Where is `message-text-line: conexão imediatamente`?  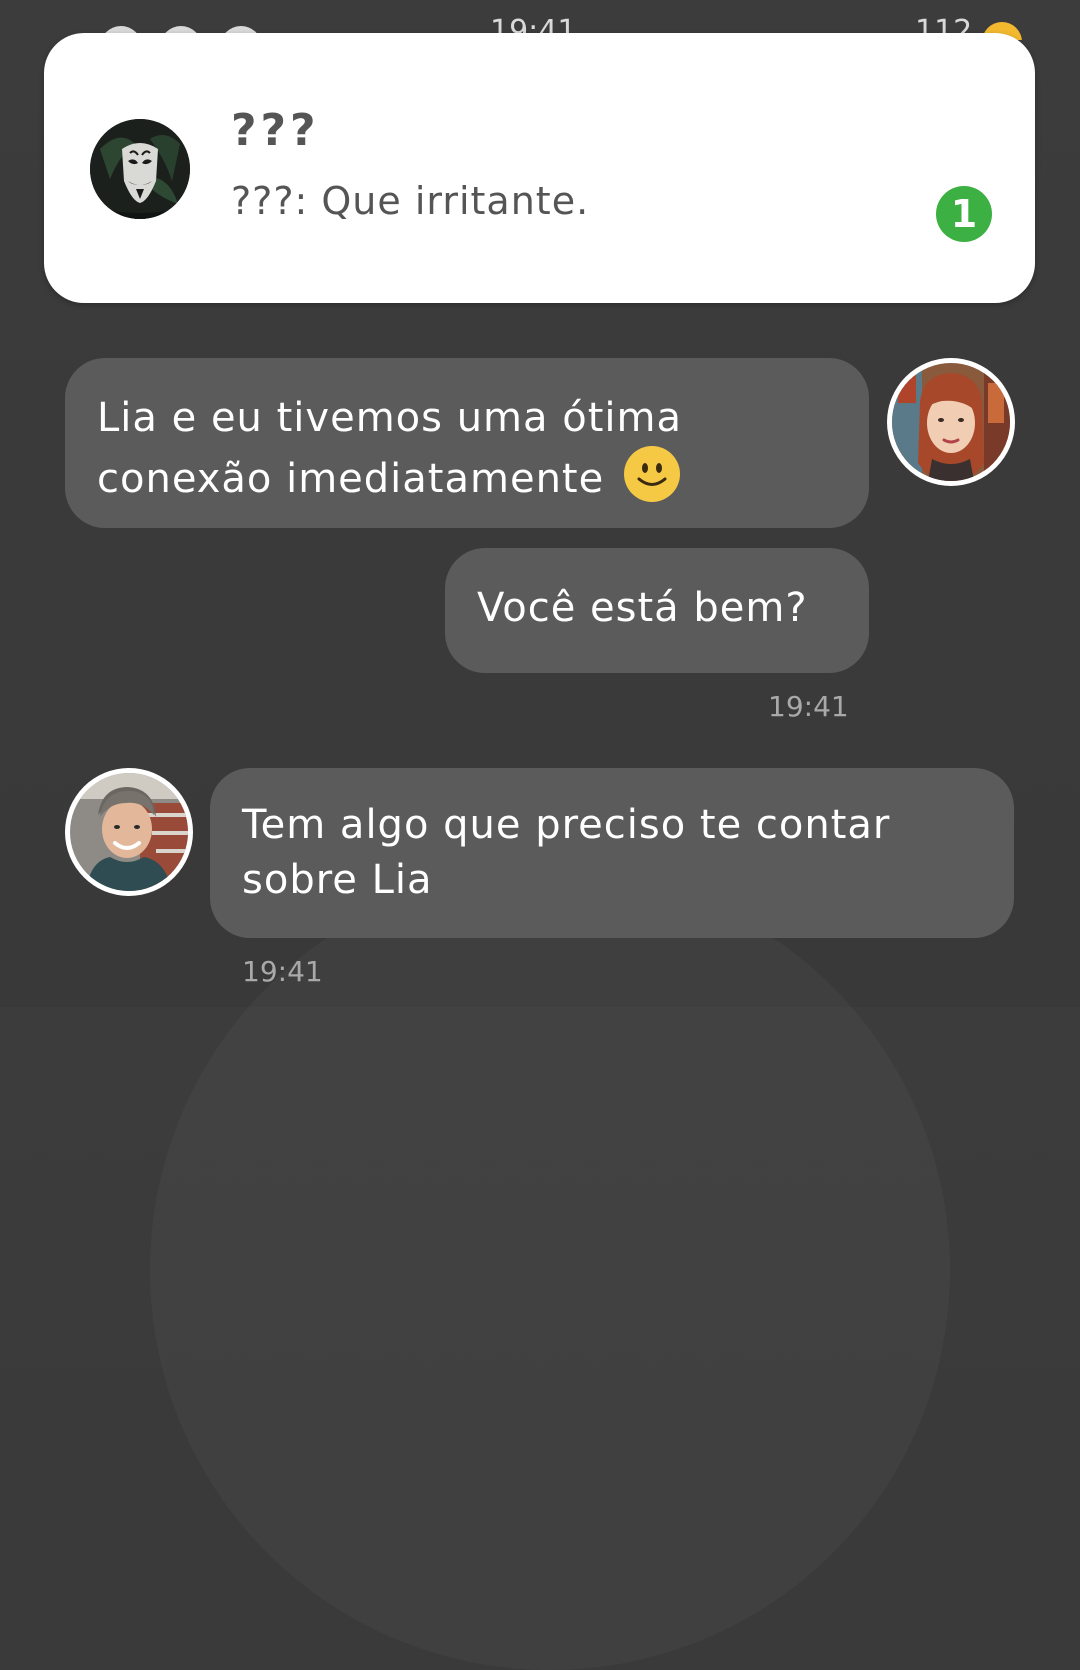 message-text-line: conexão imediatamente is located at coordinates (468, 476).